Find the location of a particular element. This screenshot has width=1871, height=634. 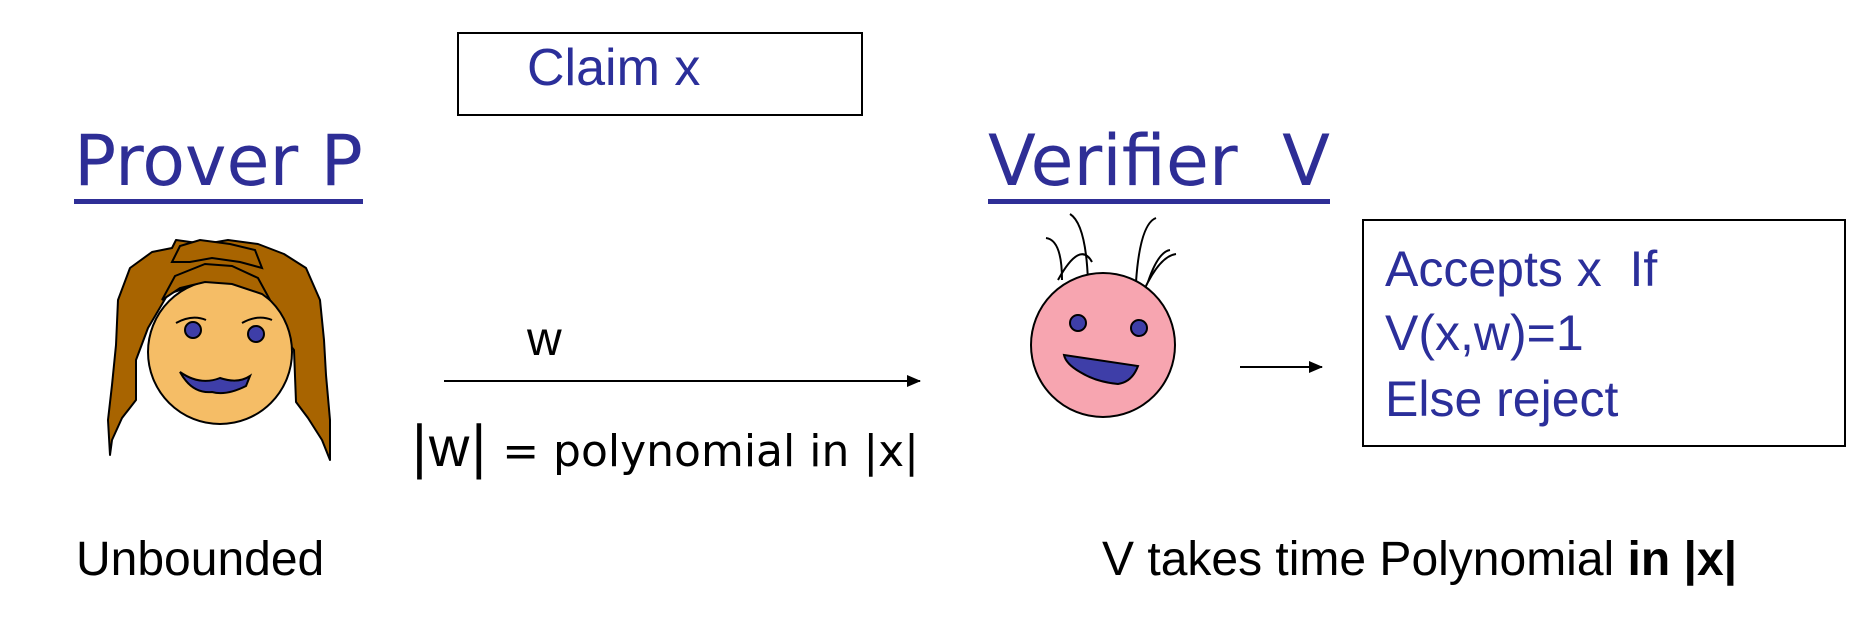

verifier-left-eye is located at coordinates (1078, 323).